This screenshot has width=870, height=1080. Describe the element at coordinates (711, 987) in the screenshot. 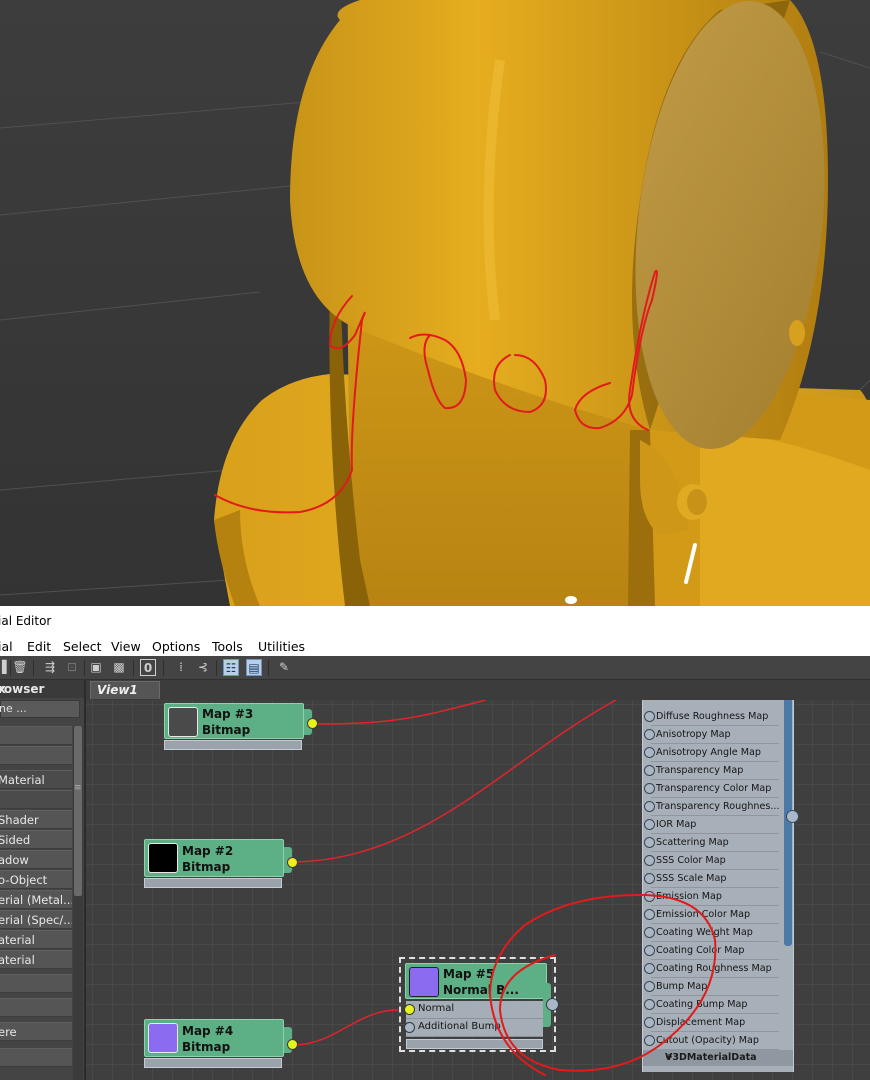

I see `v3d-slot: Bump Map` at that location.